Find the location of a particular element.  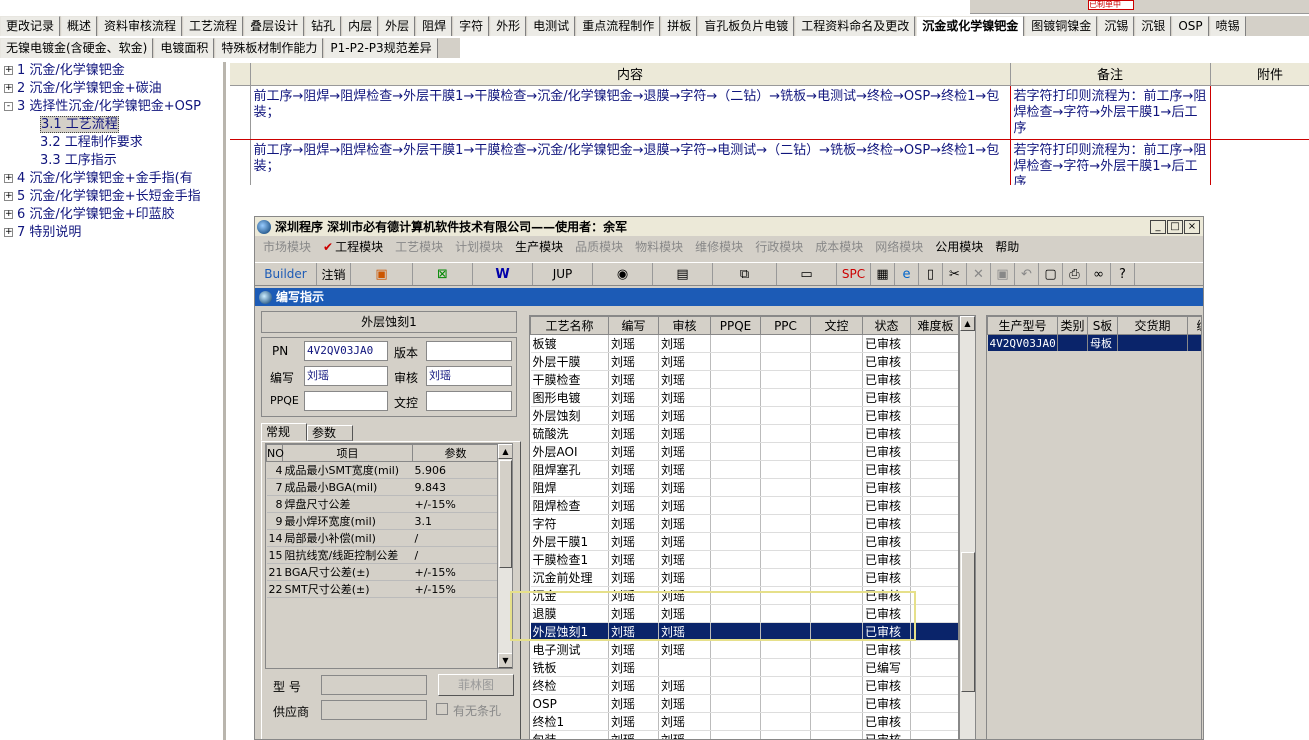

tab-0: 更改记录 is located at coordinates (30, 26).